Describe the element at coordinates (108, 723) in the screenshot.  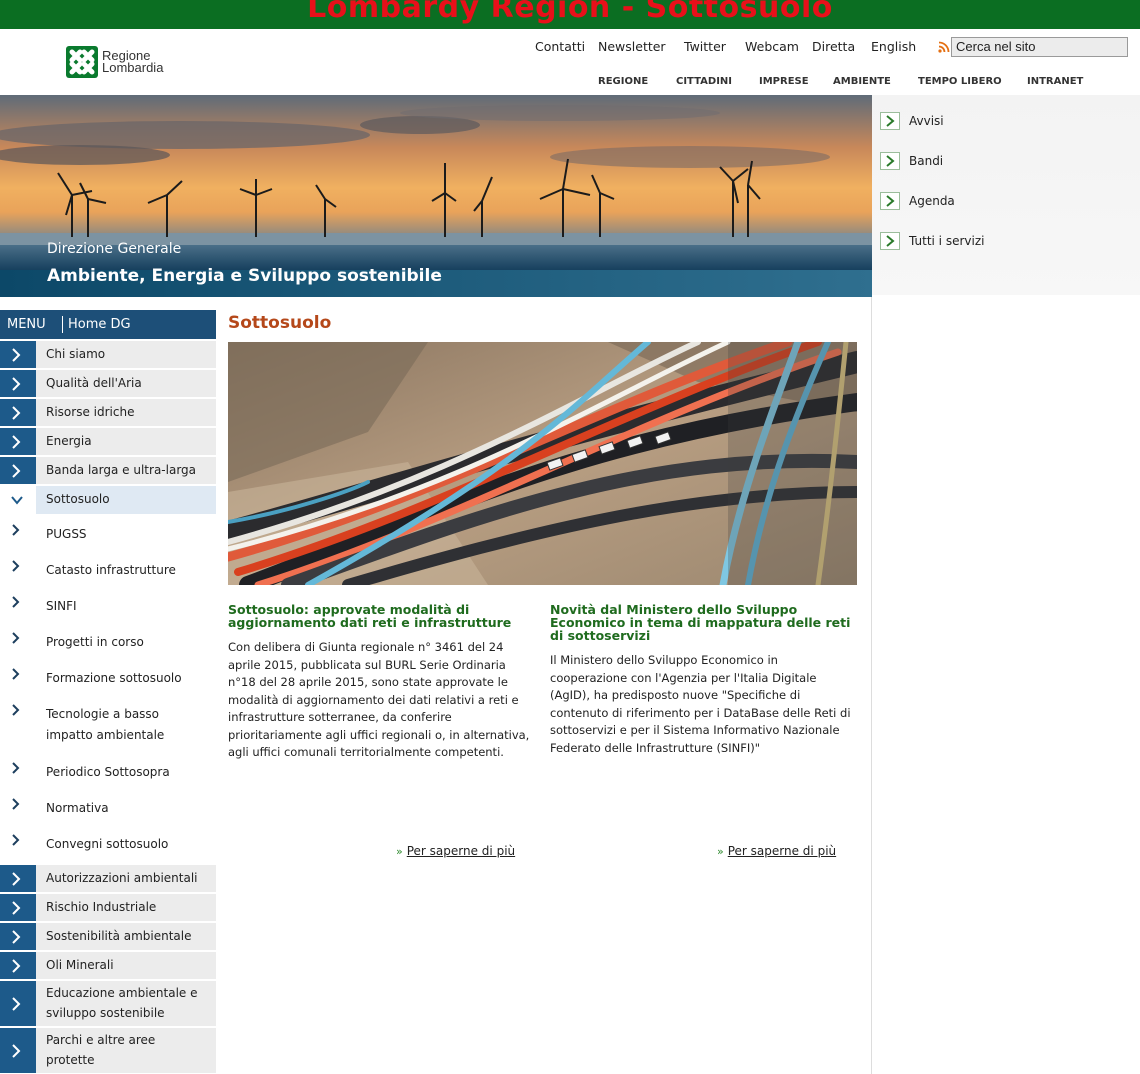
I see `sidebar-subitem-tecnologie: Tecnologie a basso impatto ambientale` at that location.